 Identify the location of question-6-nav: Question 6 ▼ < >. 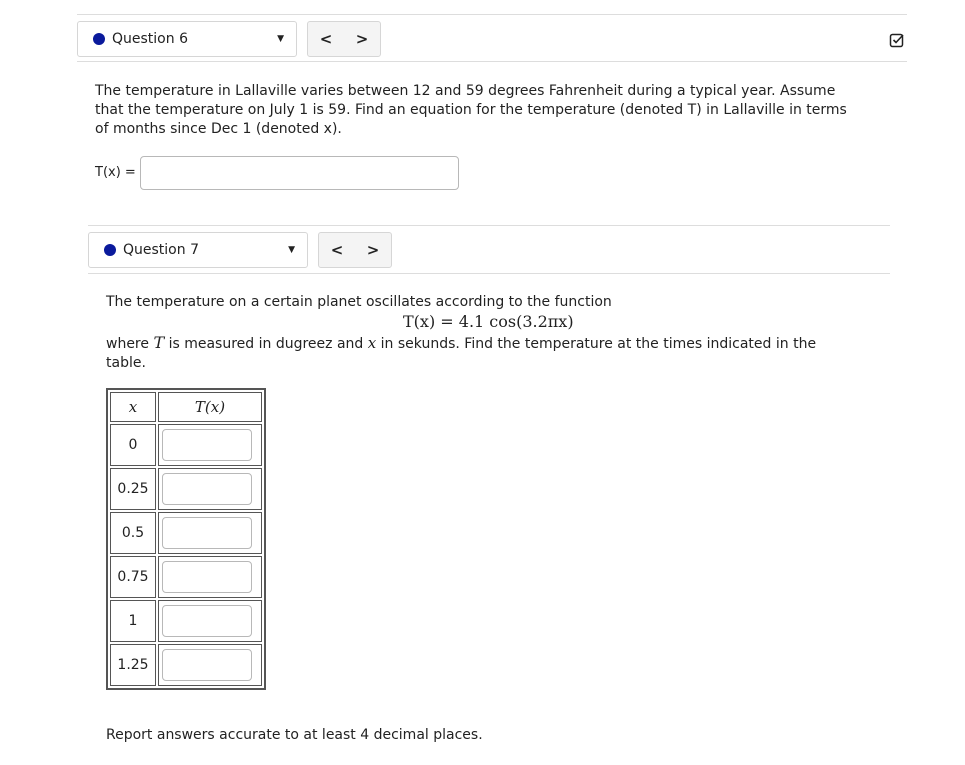
(229, 39).